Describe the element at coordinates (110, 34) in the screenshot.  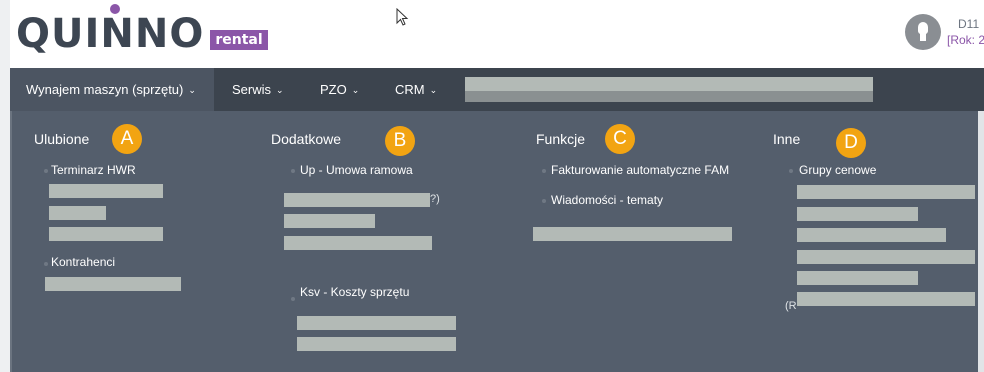
I see `logo-wordmark: QUINNO` at that location.